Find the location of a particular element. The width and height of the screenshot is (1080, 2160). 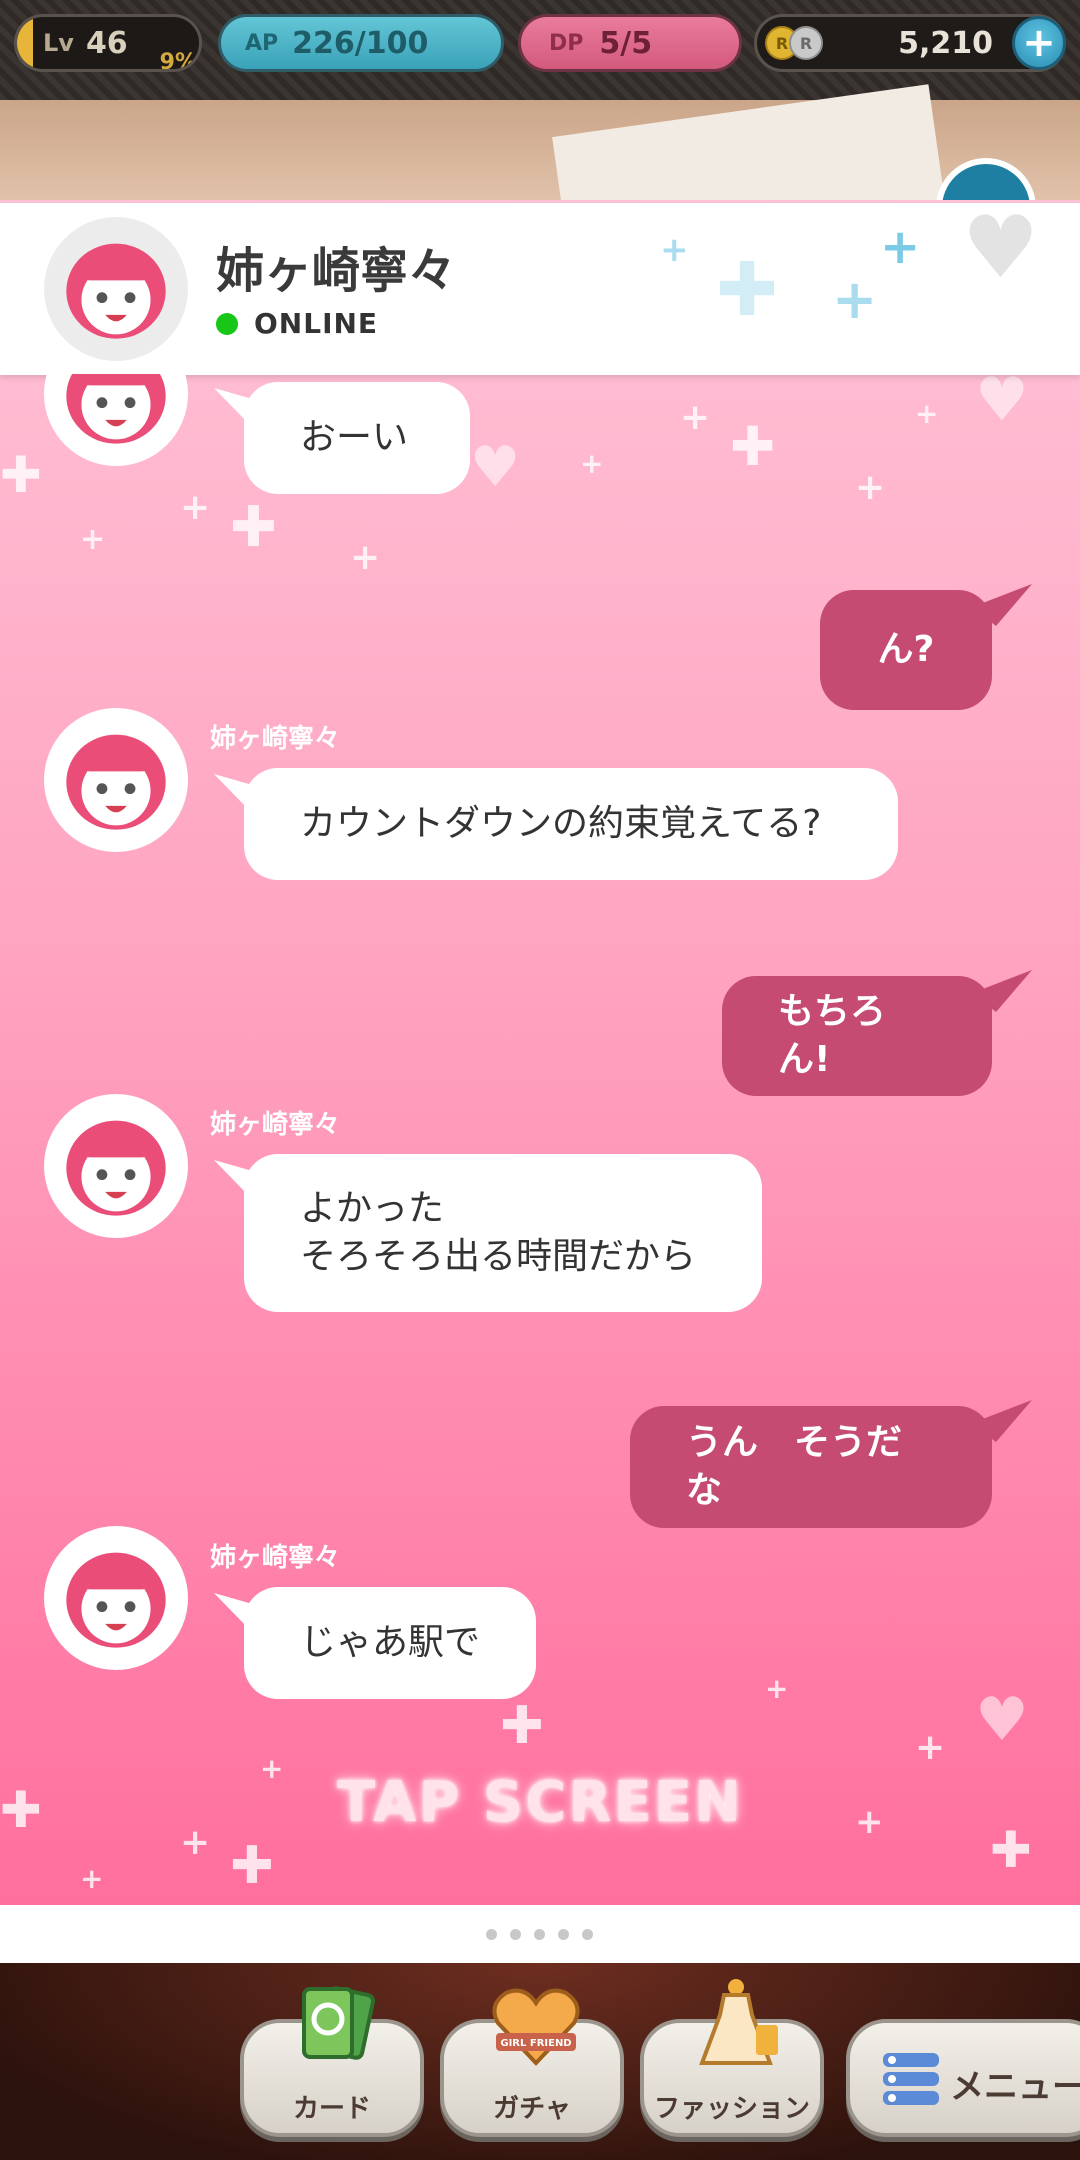

page-indicator-bar is located at coordinates (540, 1934).